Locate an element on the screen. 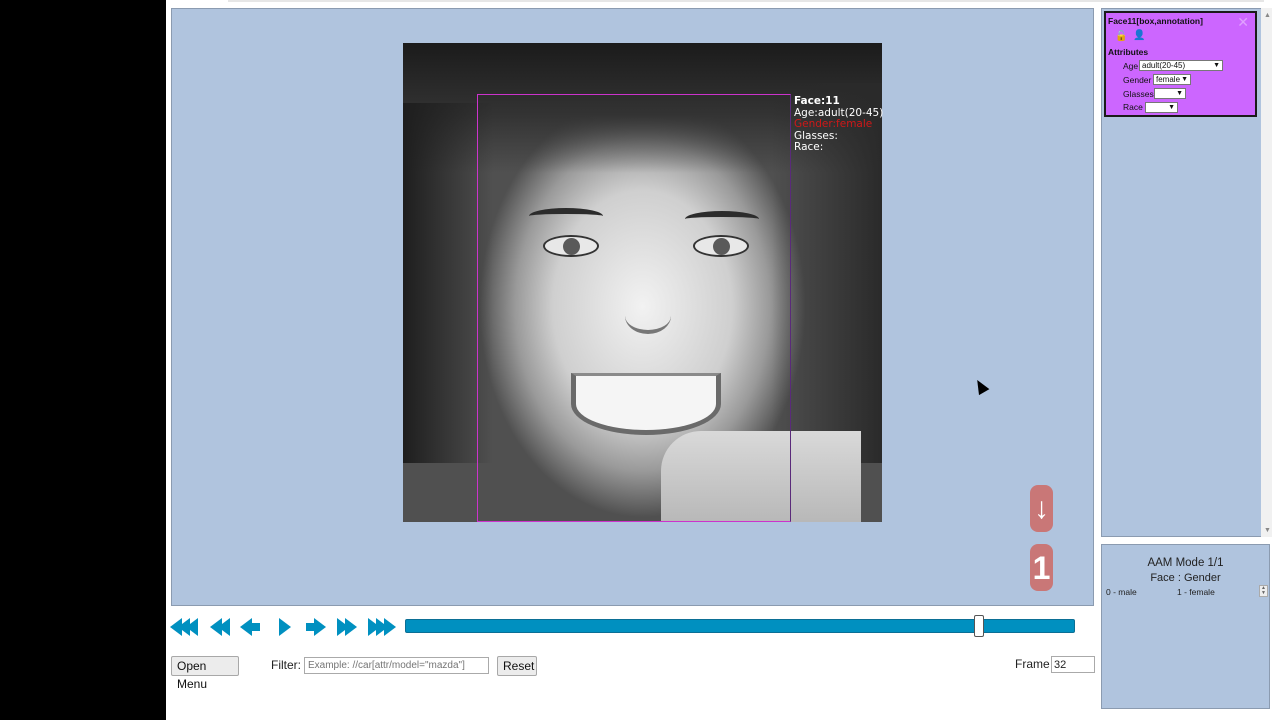 The height and width of the screenshot is (720, 1280). top-strip is located at coordinates (723, 4).